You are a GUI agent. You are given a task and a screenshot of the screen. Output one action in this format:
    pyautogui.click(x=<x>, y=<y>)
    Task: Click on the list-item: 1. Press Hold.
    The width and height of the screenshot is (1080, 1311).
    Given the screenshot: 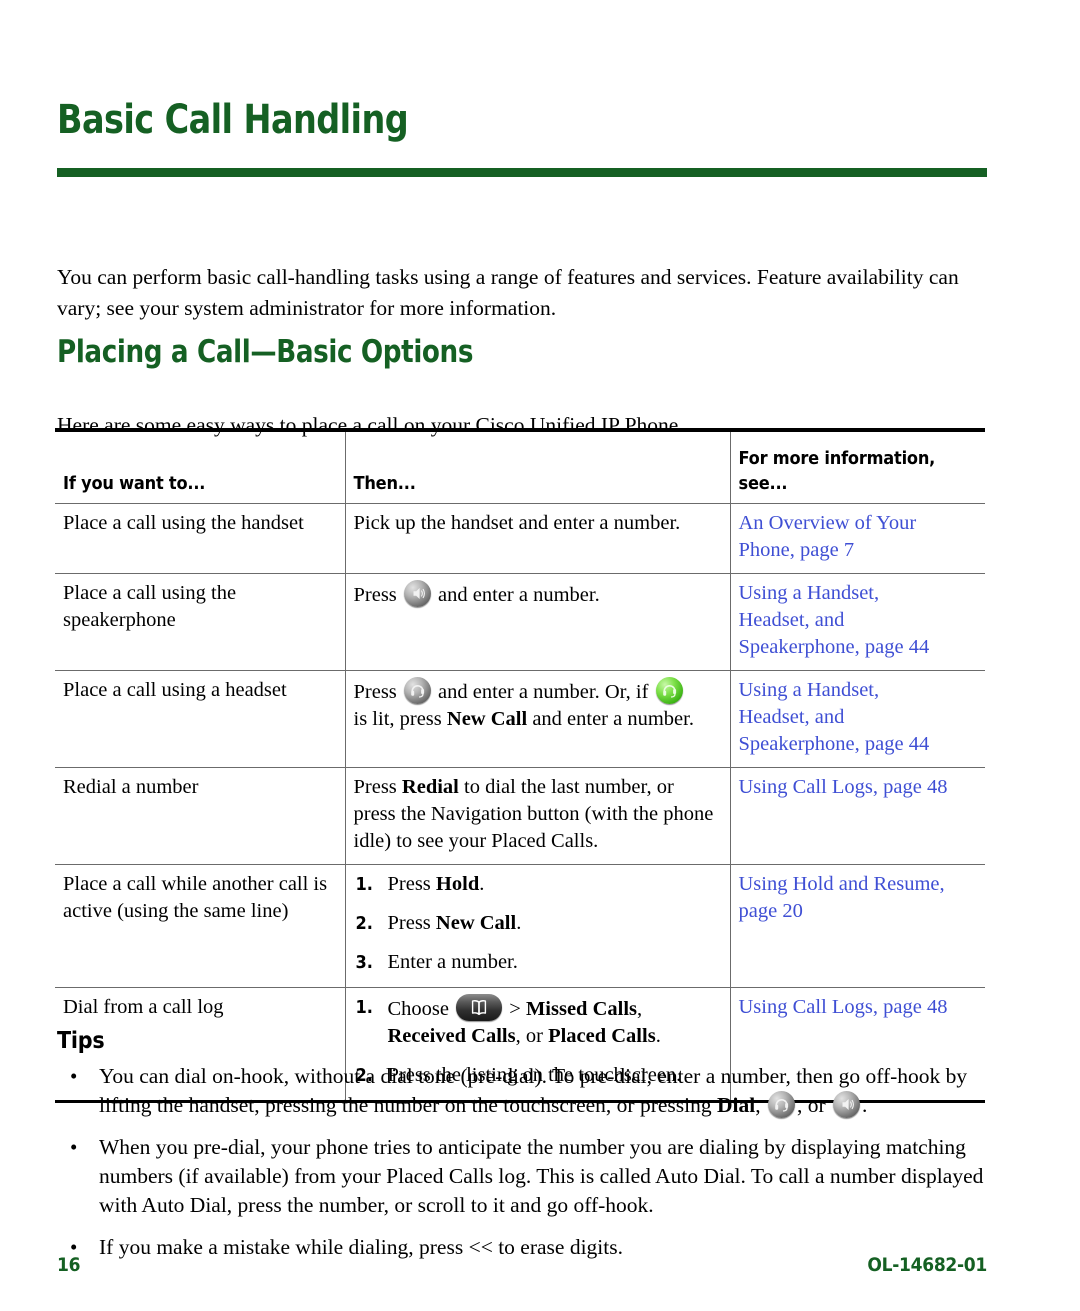 What is the action you would take?
    pyautogui.click(x=537, y=884)
    